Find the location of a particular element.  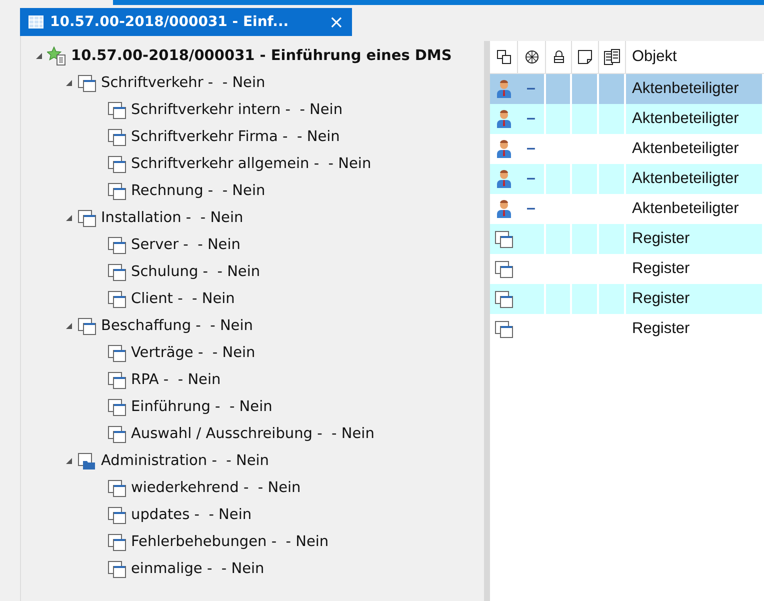

tree-item: Administration - - Nein is located at coordinates (185, 460).